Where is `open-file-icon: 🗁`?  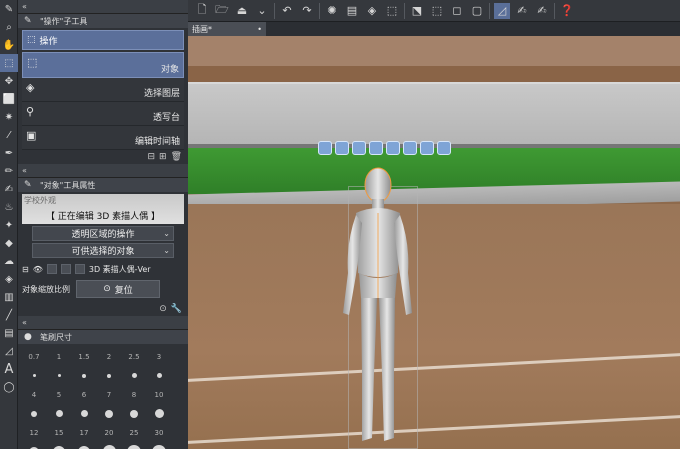 open-file-icon: 🗁 is located at coordinates (222, 11).